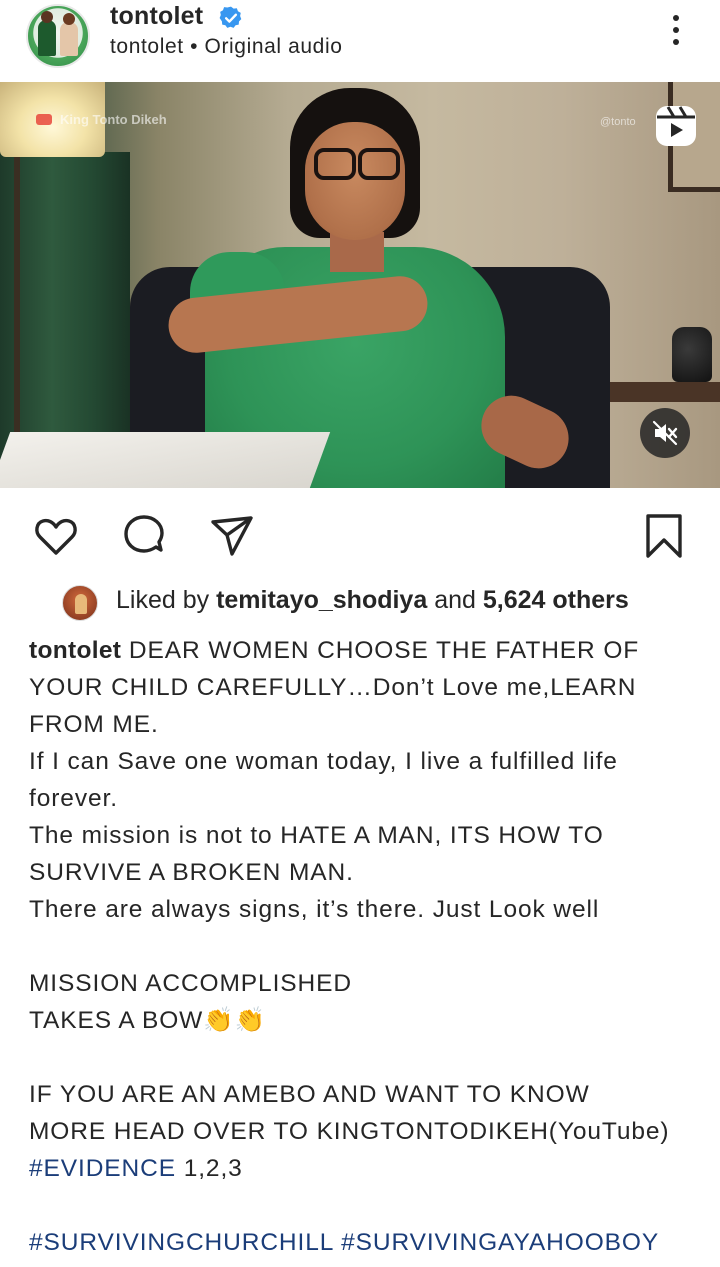  What do you see at coordinates (676, 32) in the screenshot?
I see `more-options-icon` at bounding box center [676, 32].